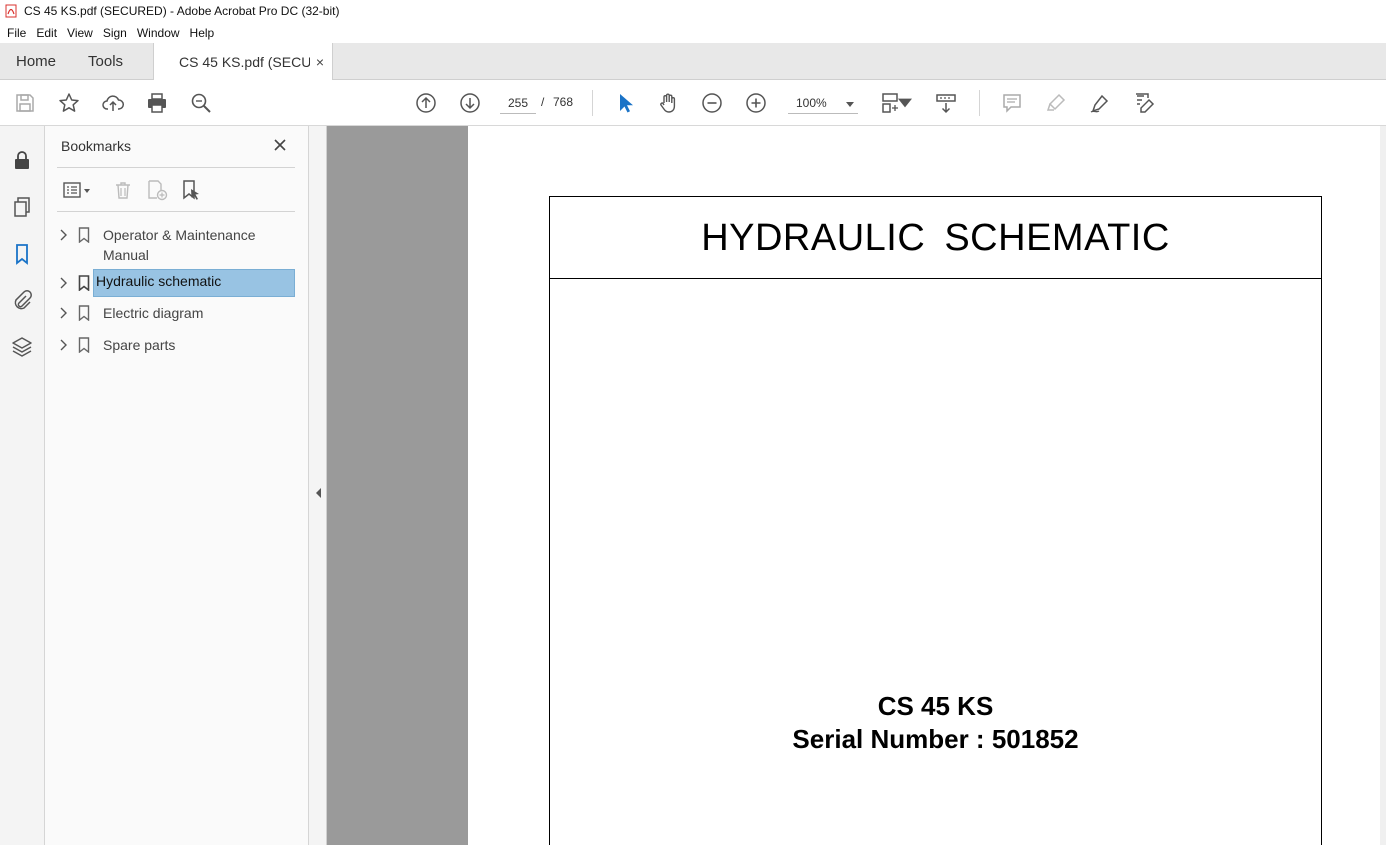 The image size is (1386, 845). I want to click on document-title: HYDRAULIC SCHEMATIC, so click(935, 238).